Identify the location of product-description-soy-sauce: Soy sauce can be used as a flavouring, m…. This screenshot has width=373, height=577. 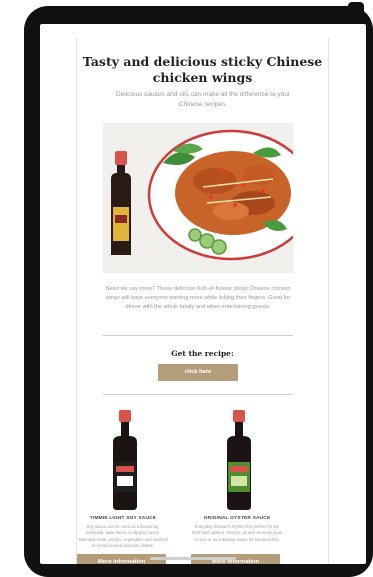
(123, 536).